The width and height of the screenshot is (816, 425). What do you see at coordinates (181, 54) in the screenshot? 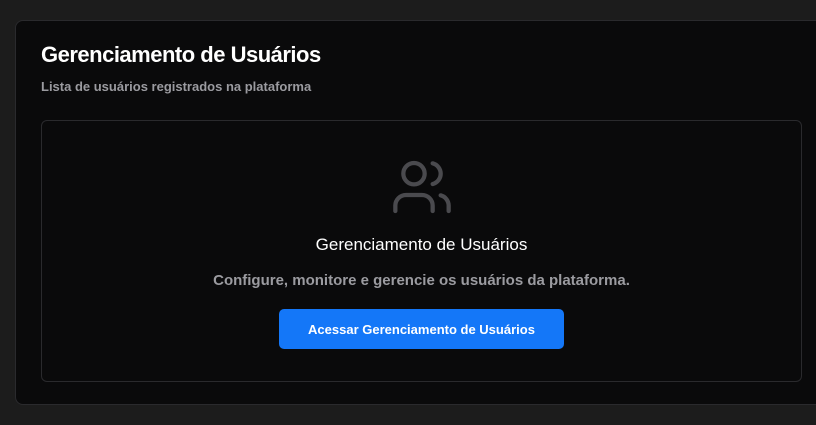
I see `card-title: Gerenciamento de Usuários` at bounding box center [181, 54].